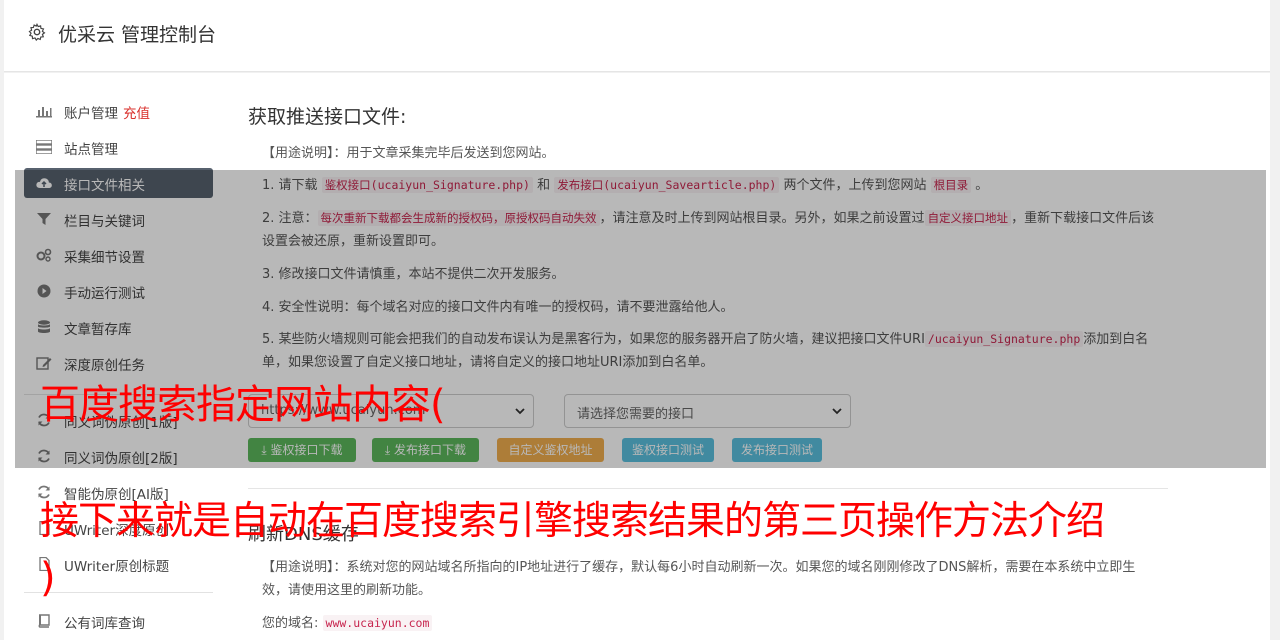 The width and height of the screenshot is (1280, 640). What do you see at coordinates (136, 114) in the screenshot?
I see `recharge-link: 充值` at bounding box center [136, 114].